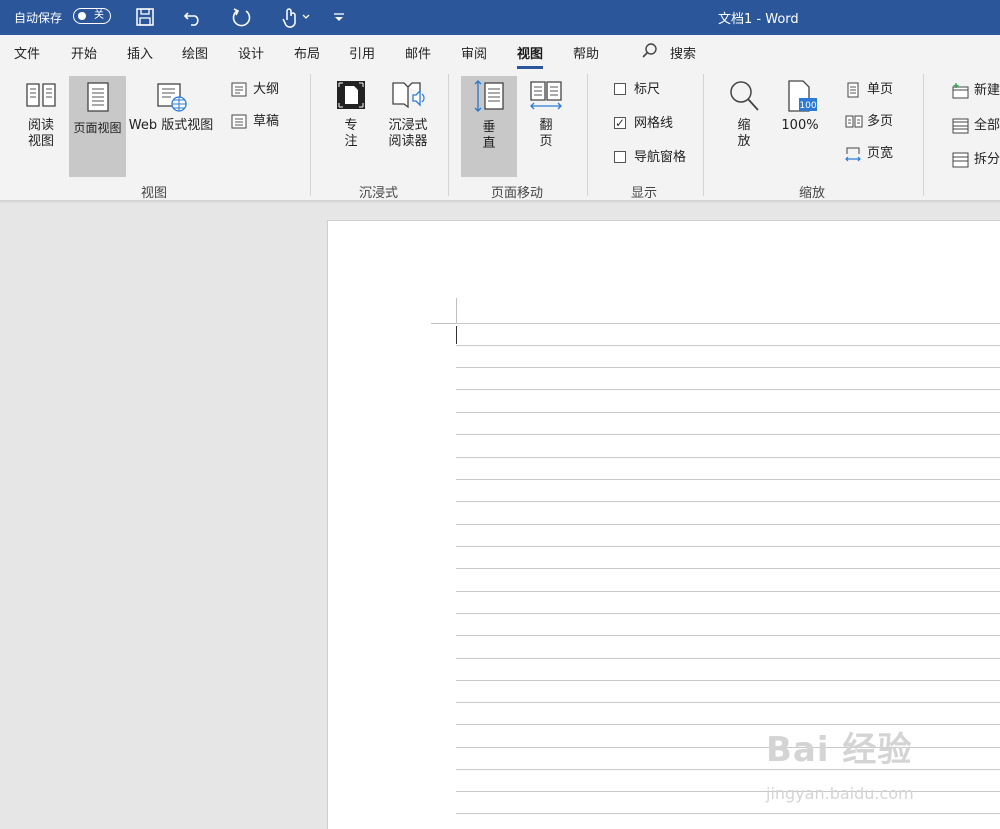  I want to click on search-label: 搜索, so click(683, 52).